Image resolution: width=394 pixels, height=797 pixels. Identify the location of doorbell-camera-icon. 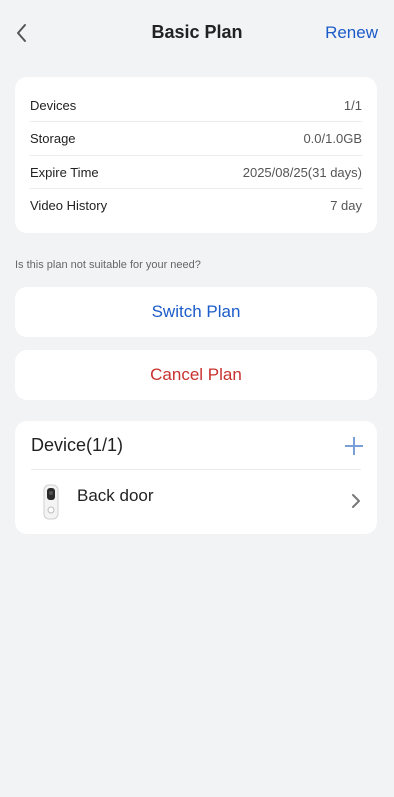
(51, 502).